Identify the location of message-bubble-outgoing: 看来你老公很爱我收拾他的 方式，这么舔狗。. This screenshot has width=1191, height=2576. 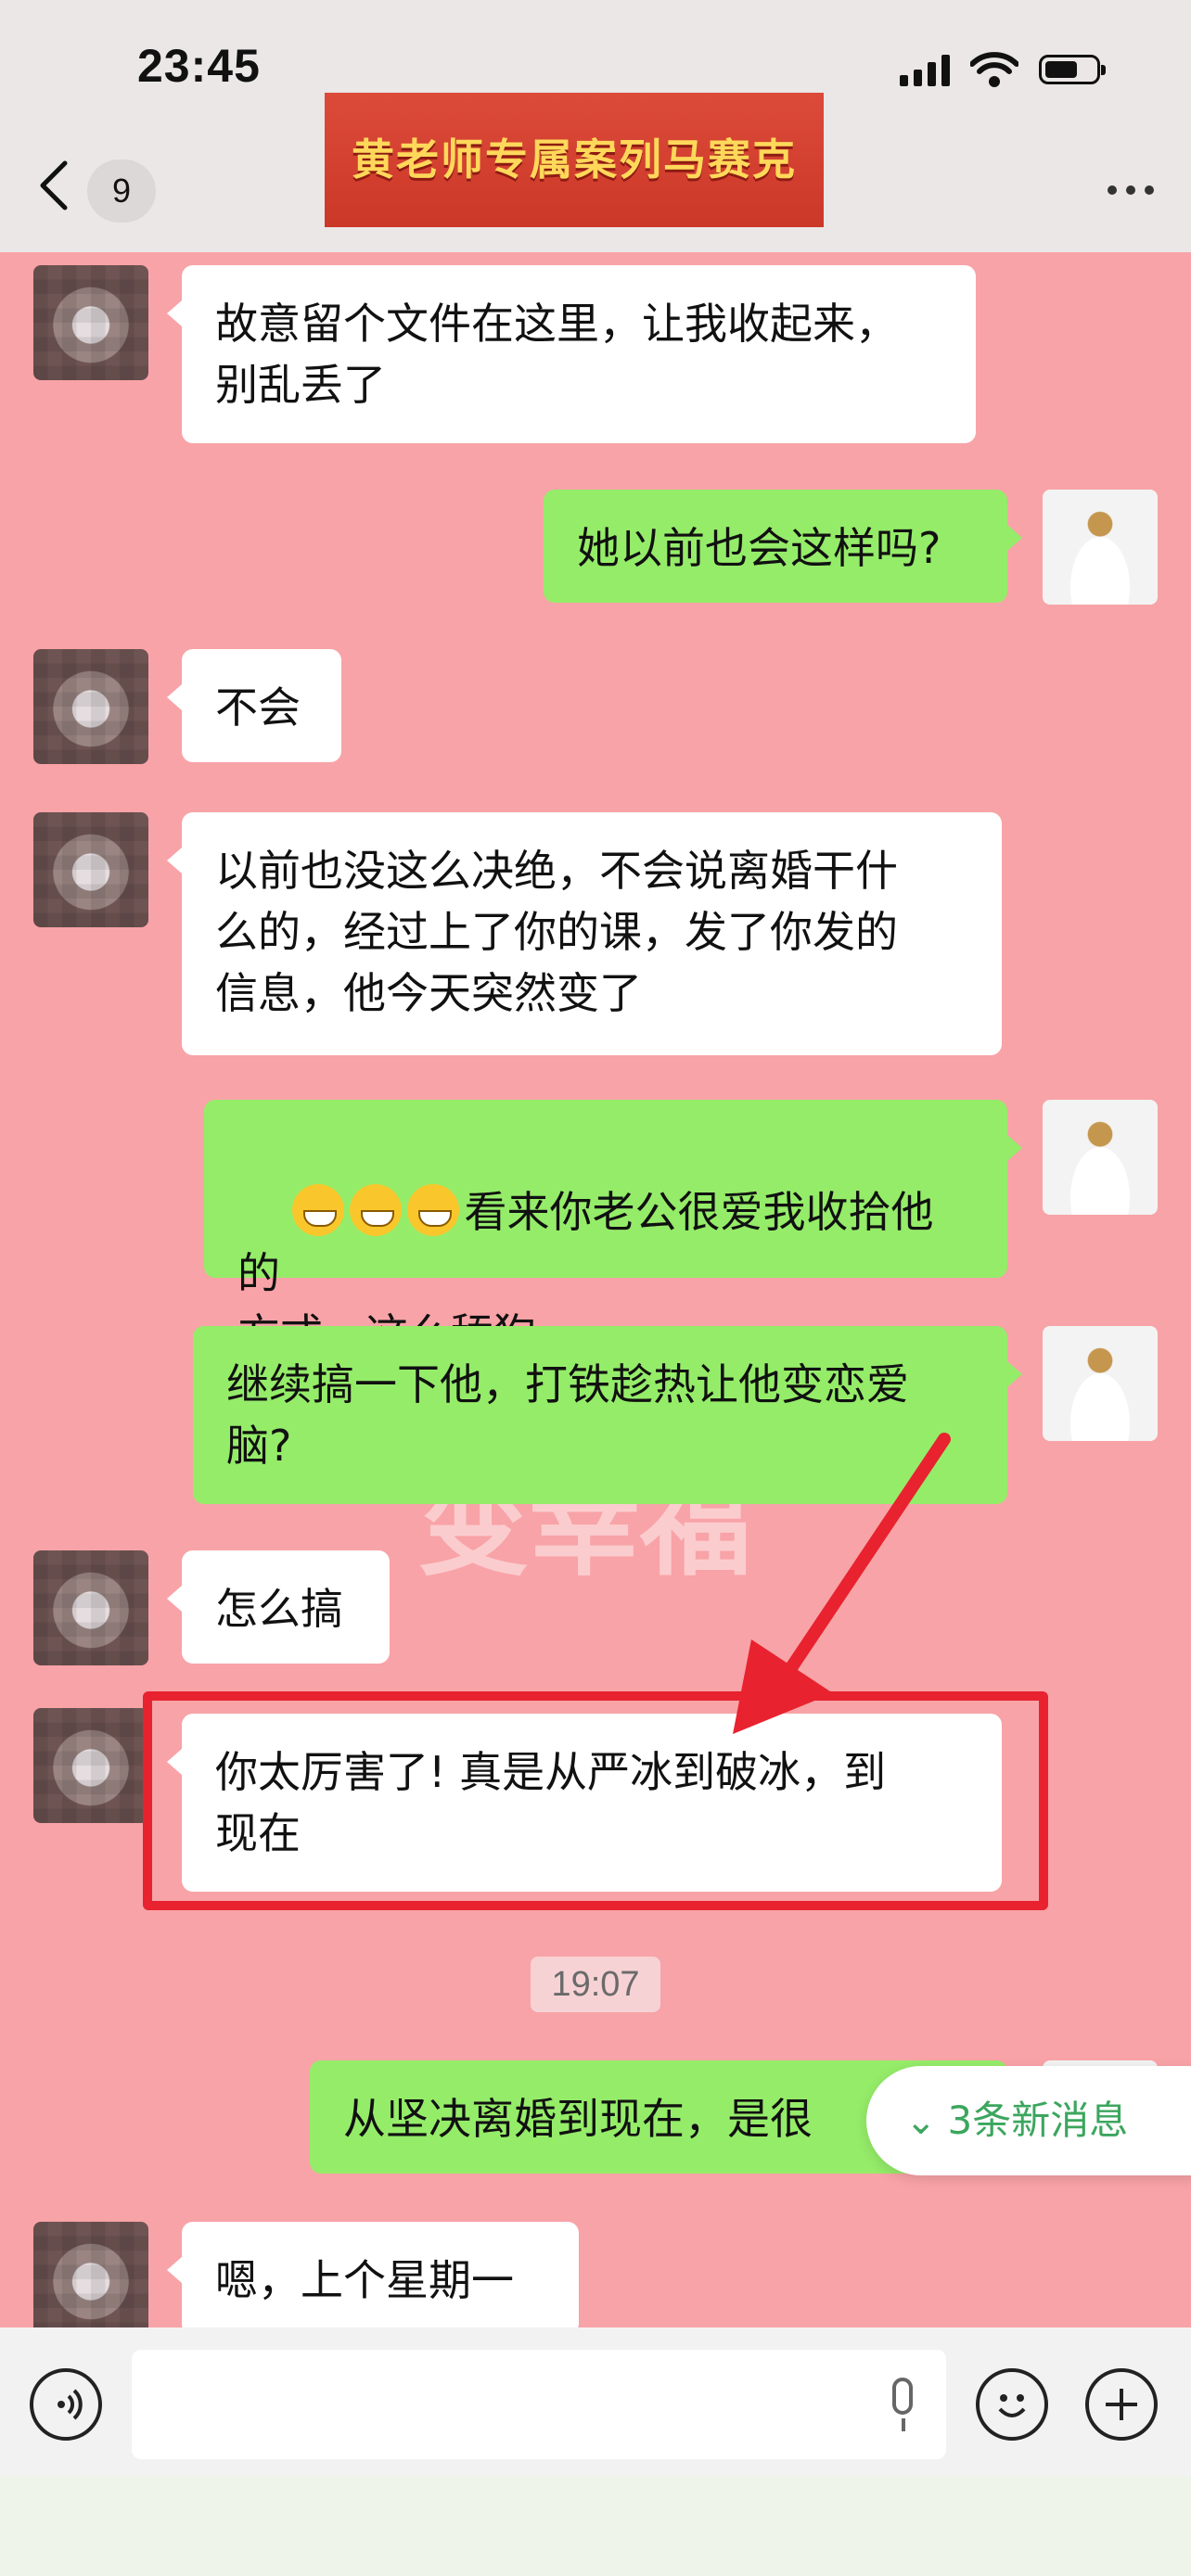
(613, 1230).